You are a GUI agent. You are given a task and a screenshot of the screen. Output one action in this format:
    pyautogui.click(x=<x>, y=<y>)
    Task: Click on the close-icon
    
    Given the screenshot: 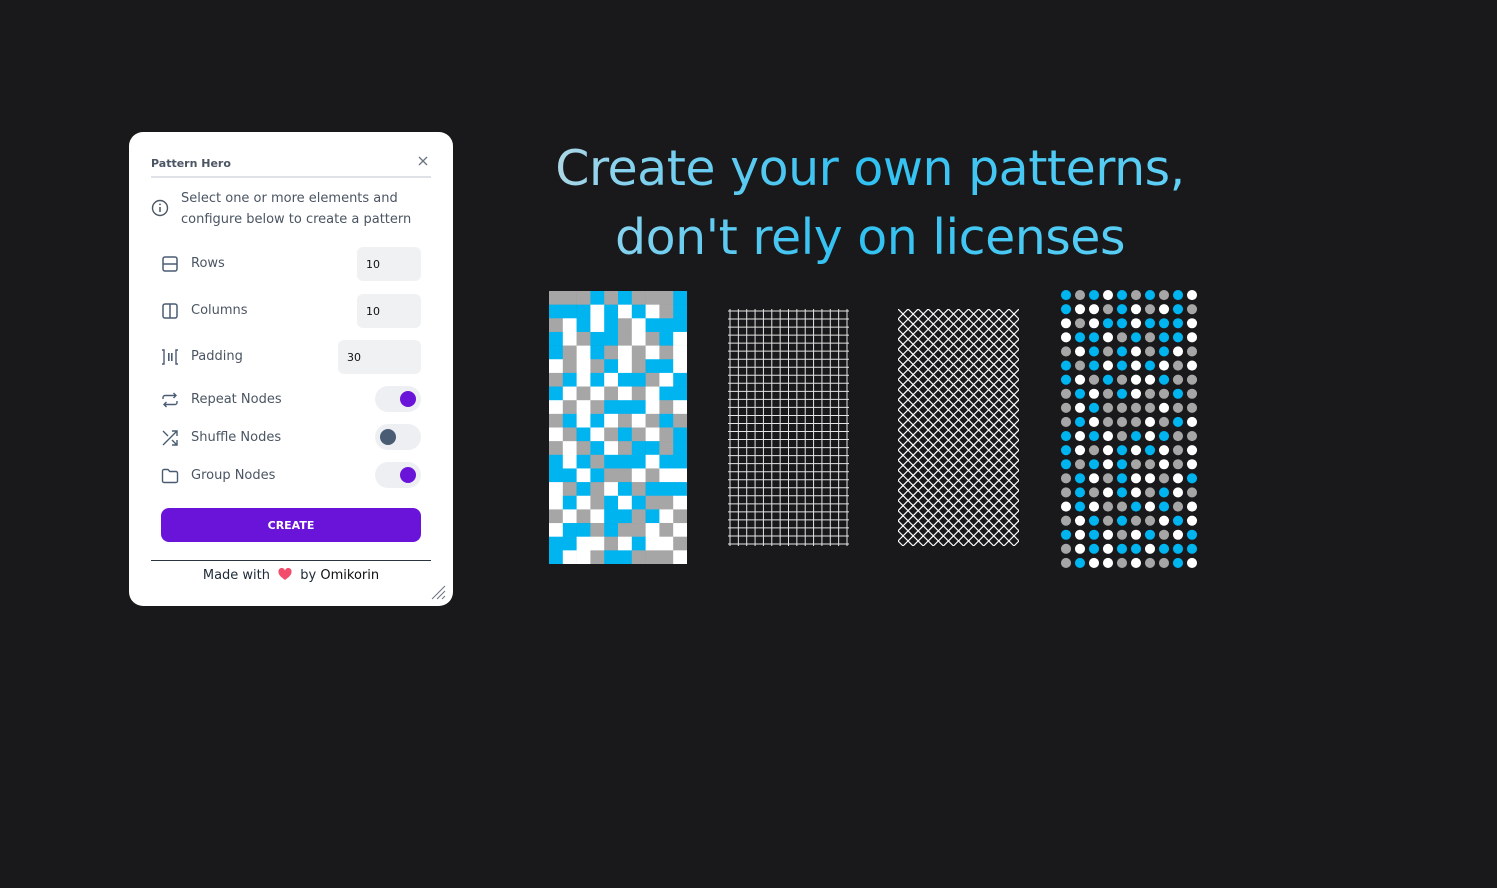 What is the action you would take?
    pyautogui.click(x=423, y=161)
    